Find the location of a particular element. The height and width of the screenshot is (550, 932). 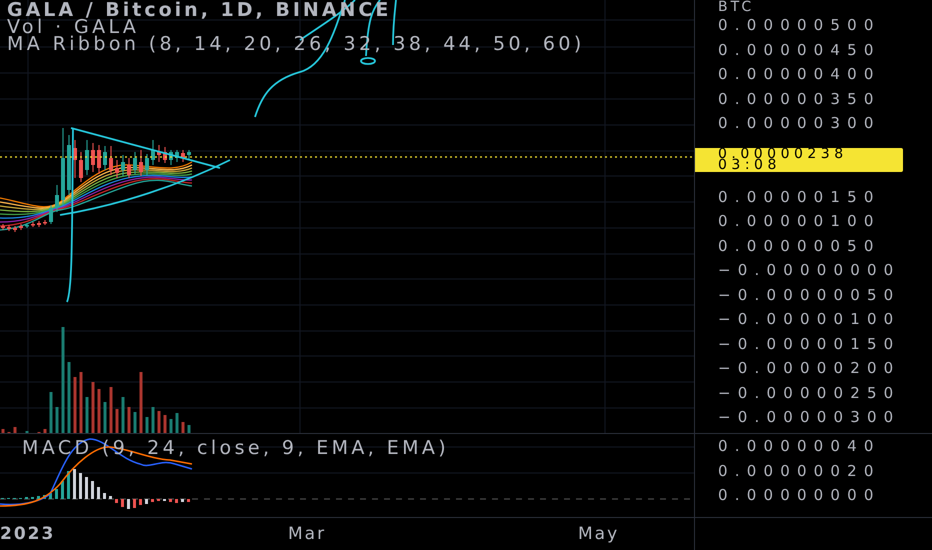

price-label: −0.00000300 is located at coordinates (810, 417).